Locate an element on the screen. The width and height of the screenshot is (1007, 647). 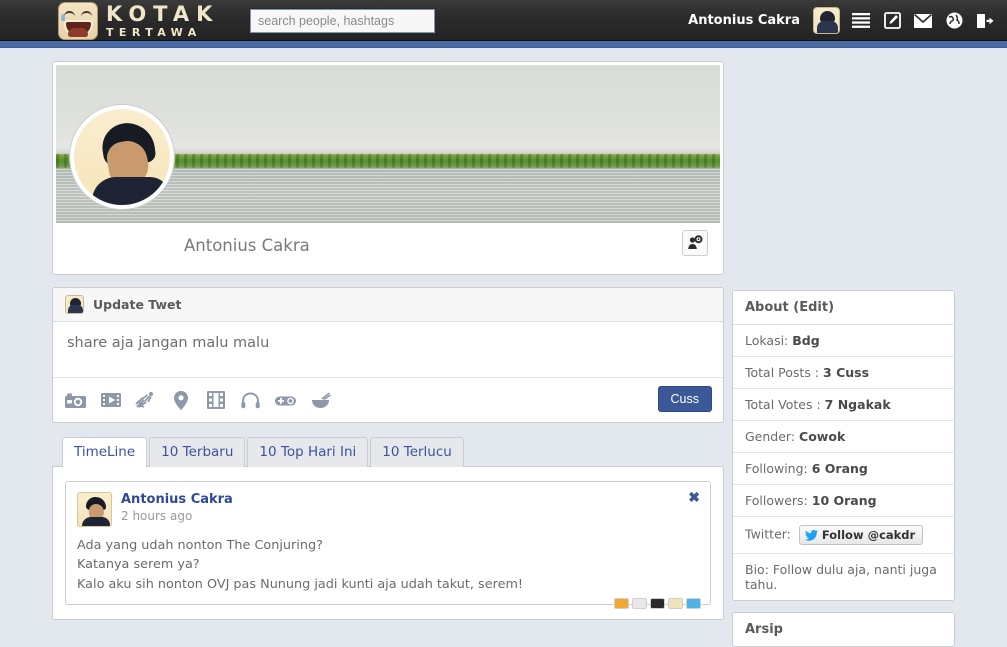
about-row-twitter: Twitter: Follow @cakdr is located at coordinates (843, 535).